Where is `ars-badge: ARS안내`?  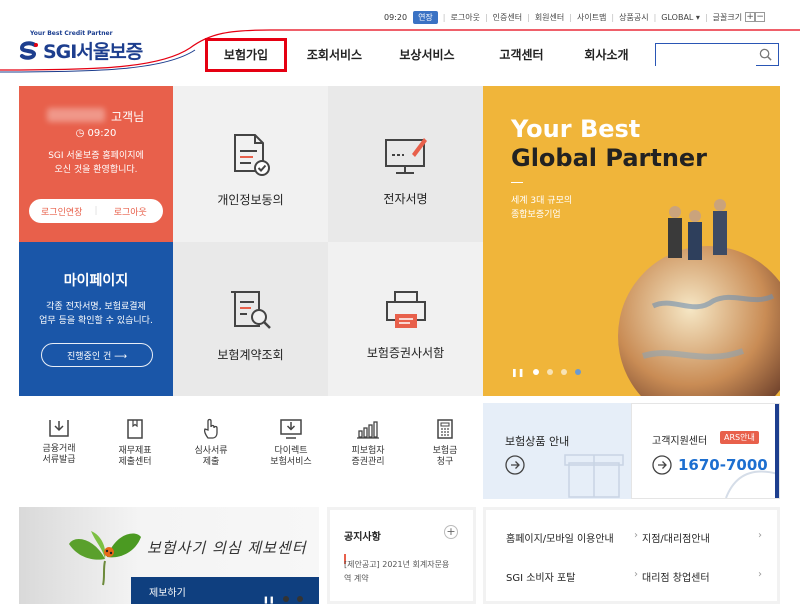
ars-badge: ARS안내 is located at coordinates (739, 437).